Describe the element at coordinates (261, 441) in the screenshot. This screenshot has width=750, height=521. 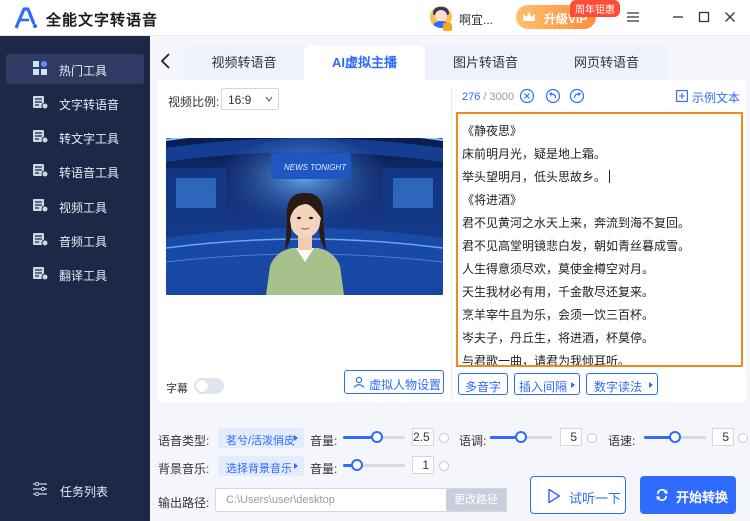
I see `voice-type-value: 茗兮/活泼俏皮` at that location.